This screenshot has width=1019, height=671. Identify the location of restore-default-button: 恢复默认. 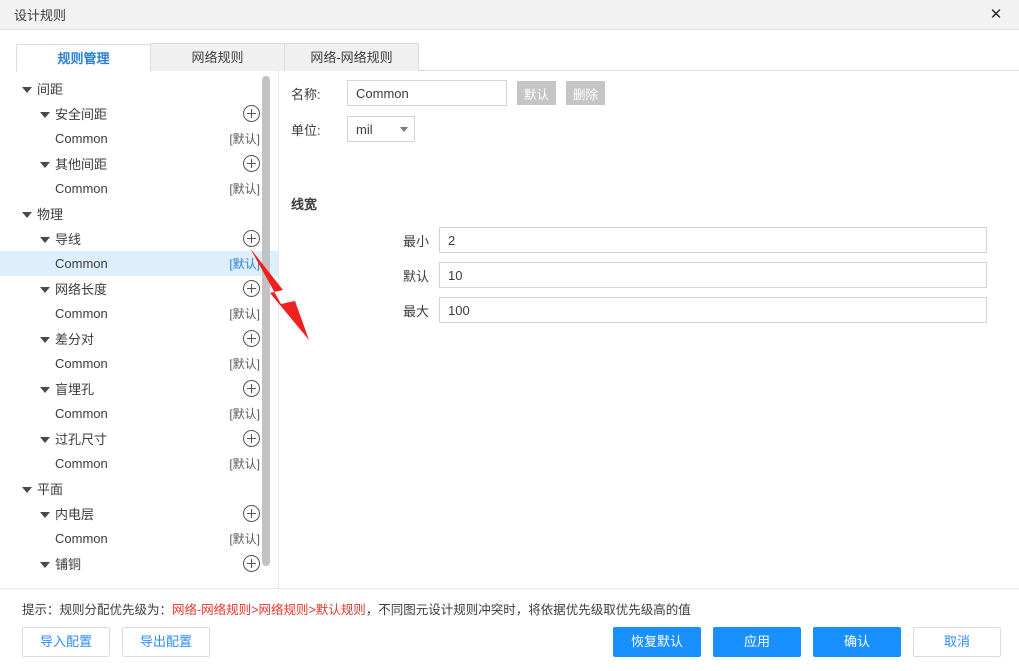
(657, 642).